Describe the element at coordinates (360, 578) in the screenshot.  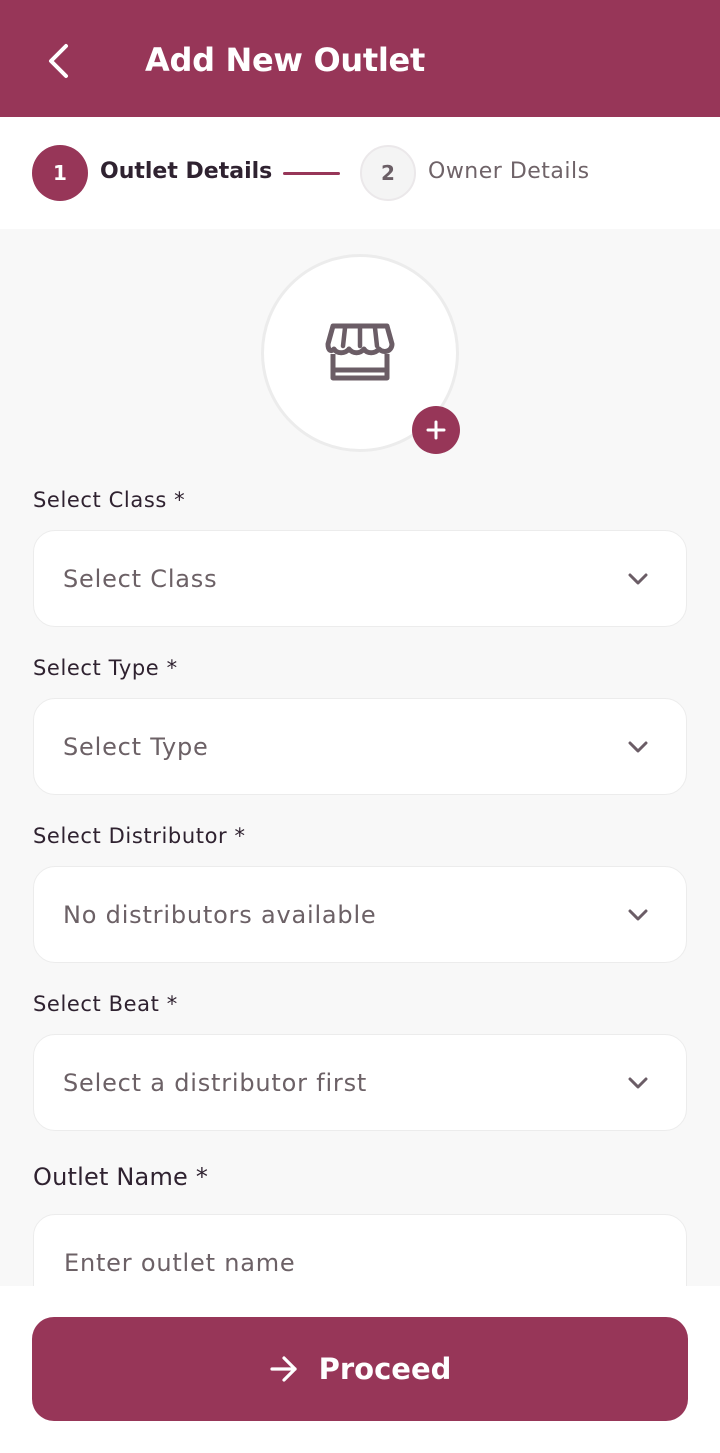
I see `class-select: Select Class` at that location.